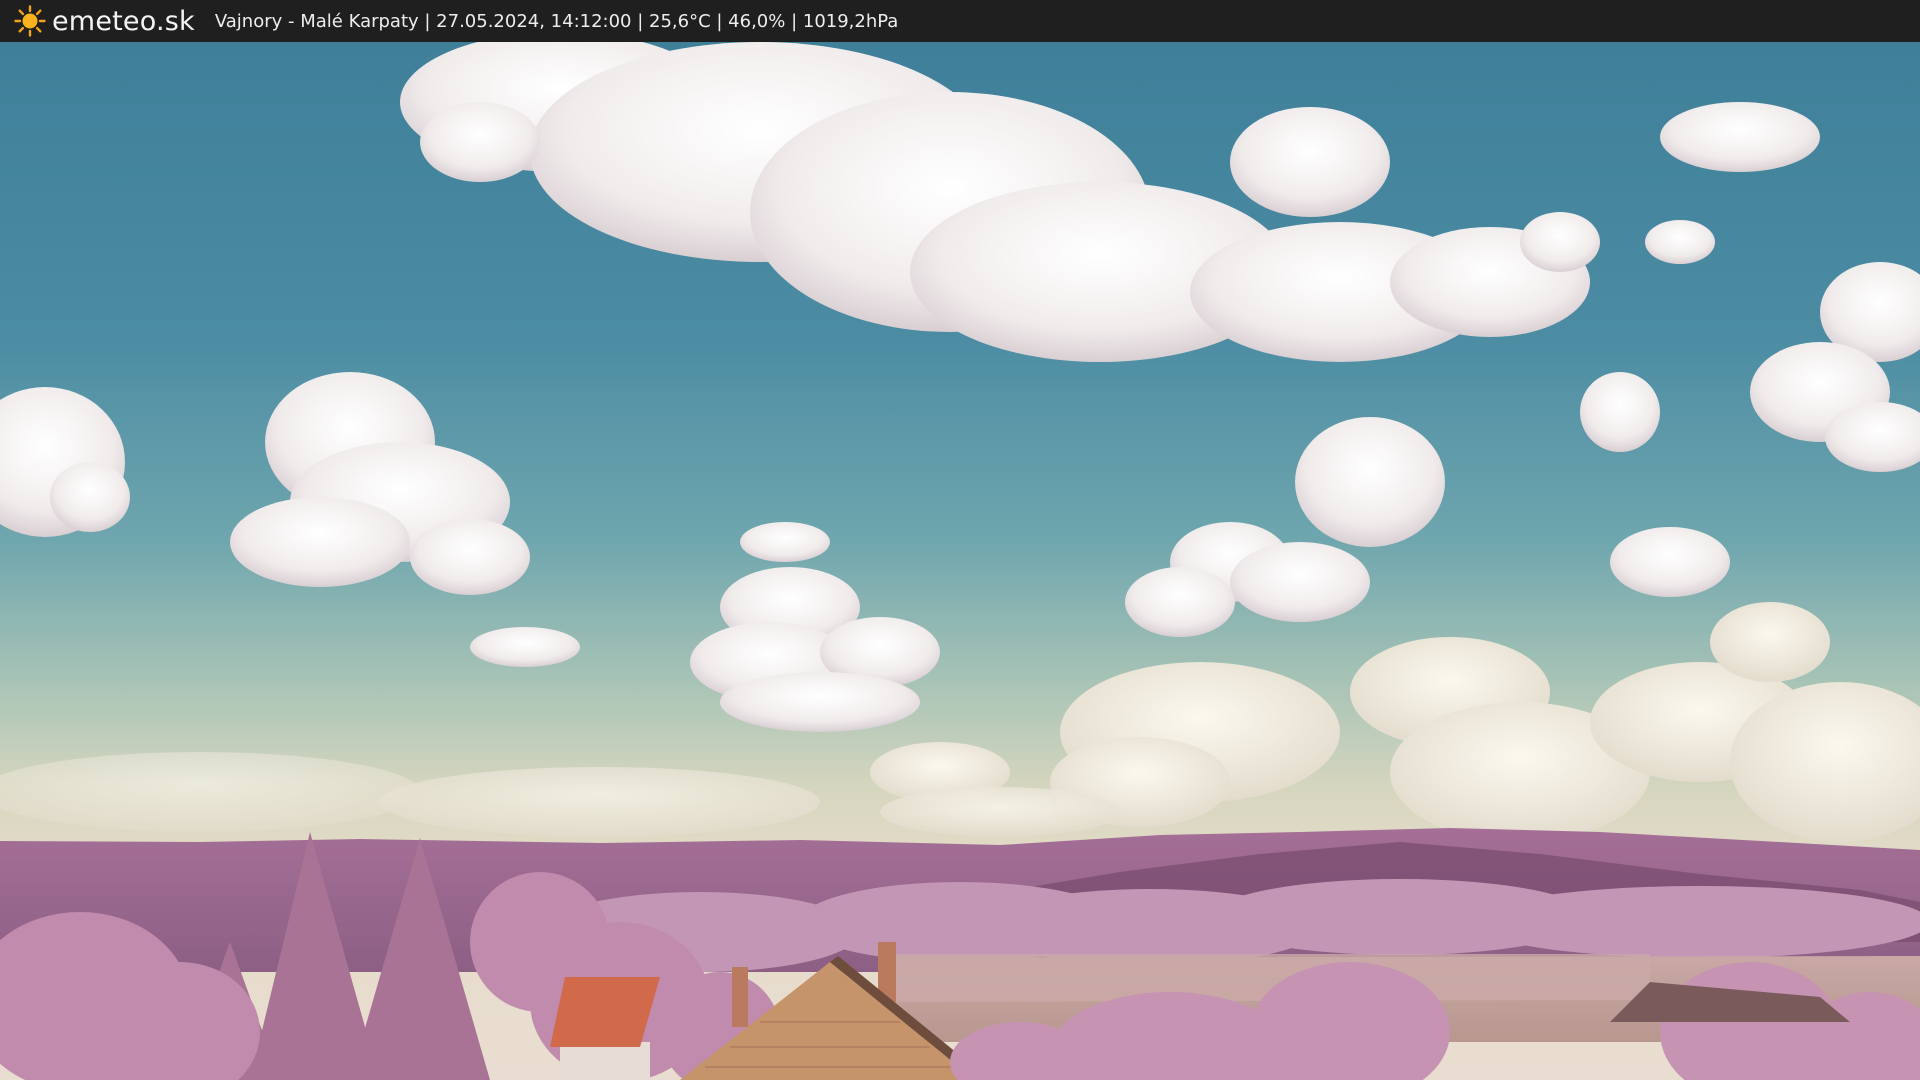 This screenshot has height=1080, width=1920. I want to click on emeteo-logo: emeteo.sk, so click(104, 21).